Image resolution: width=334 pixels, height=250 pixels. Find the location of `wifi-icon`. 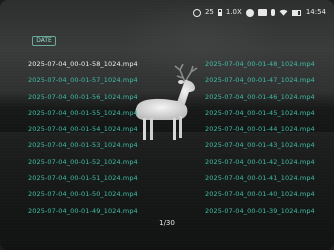

wifi-icon is located at coordinates (283, 12).